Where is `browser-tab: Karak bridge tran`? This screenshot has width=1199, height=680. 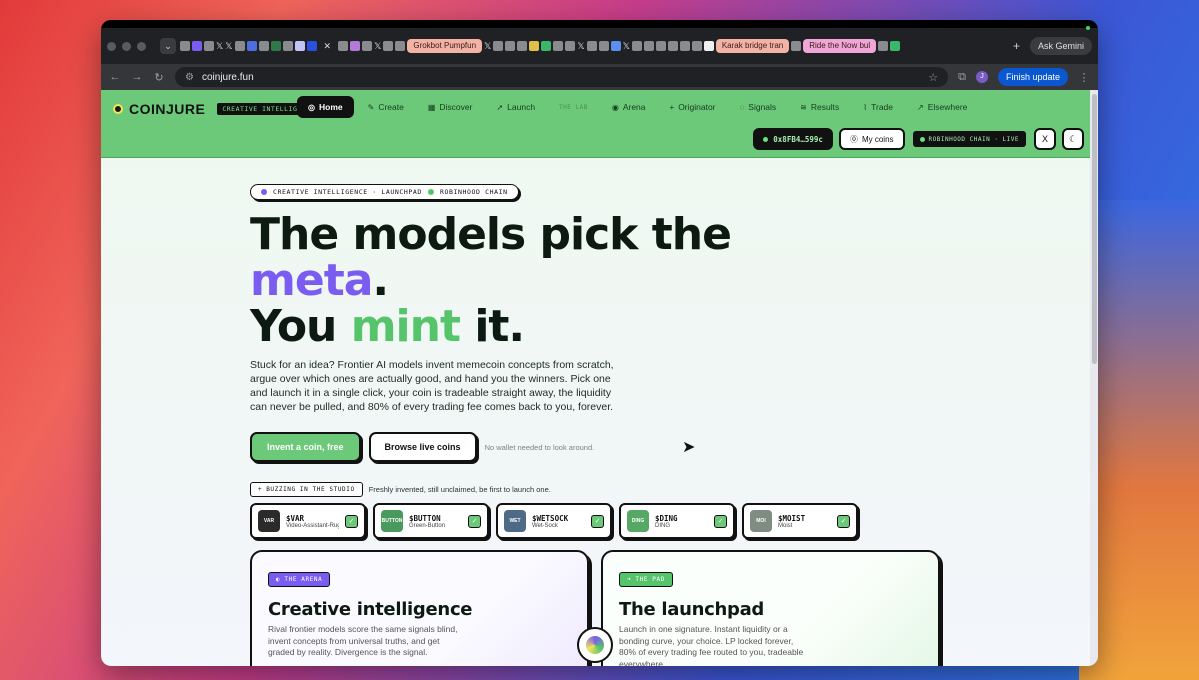
browser-tab: Karak bridge tran is located at coordinates (752, 46).